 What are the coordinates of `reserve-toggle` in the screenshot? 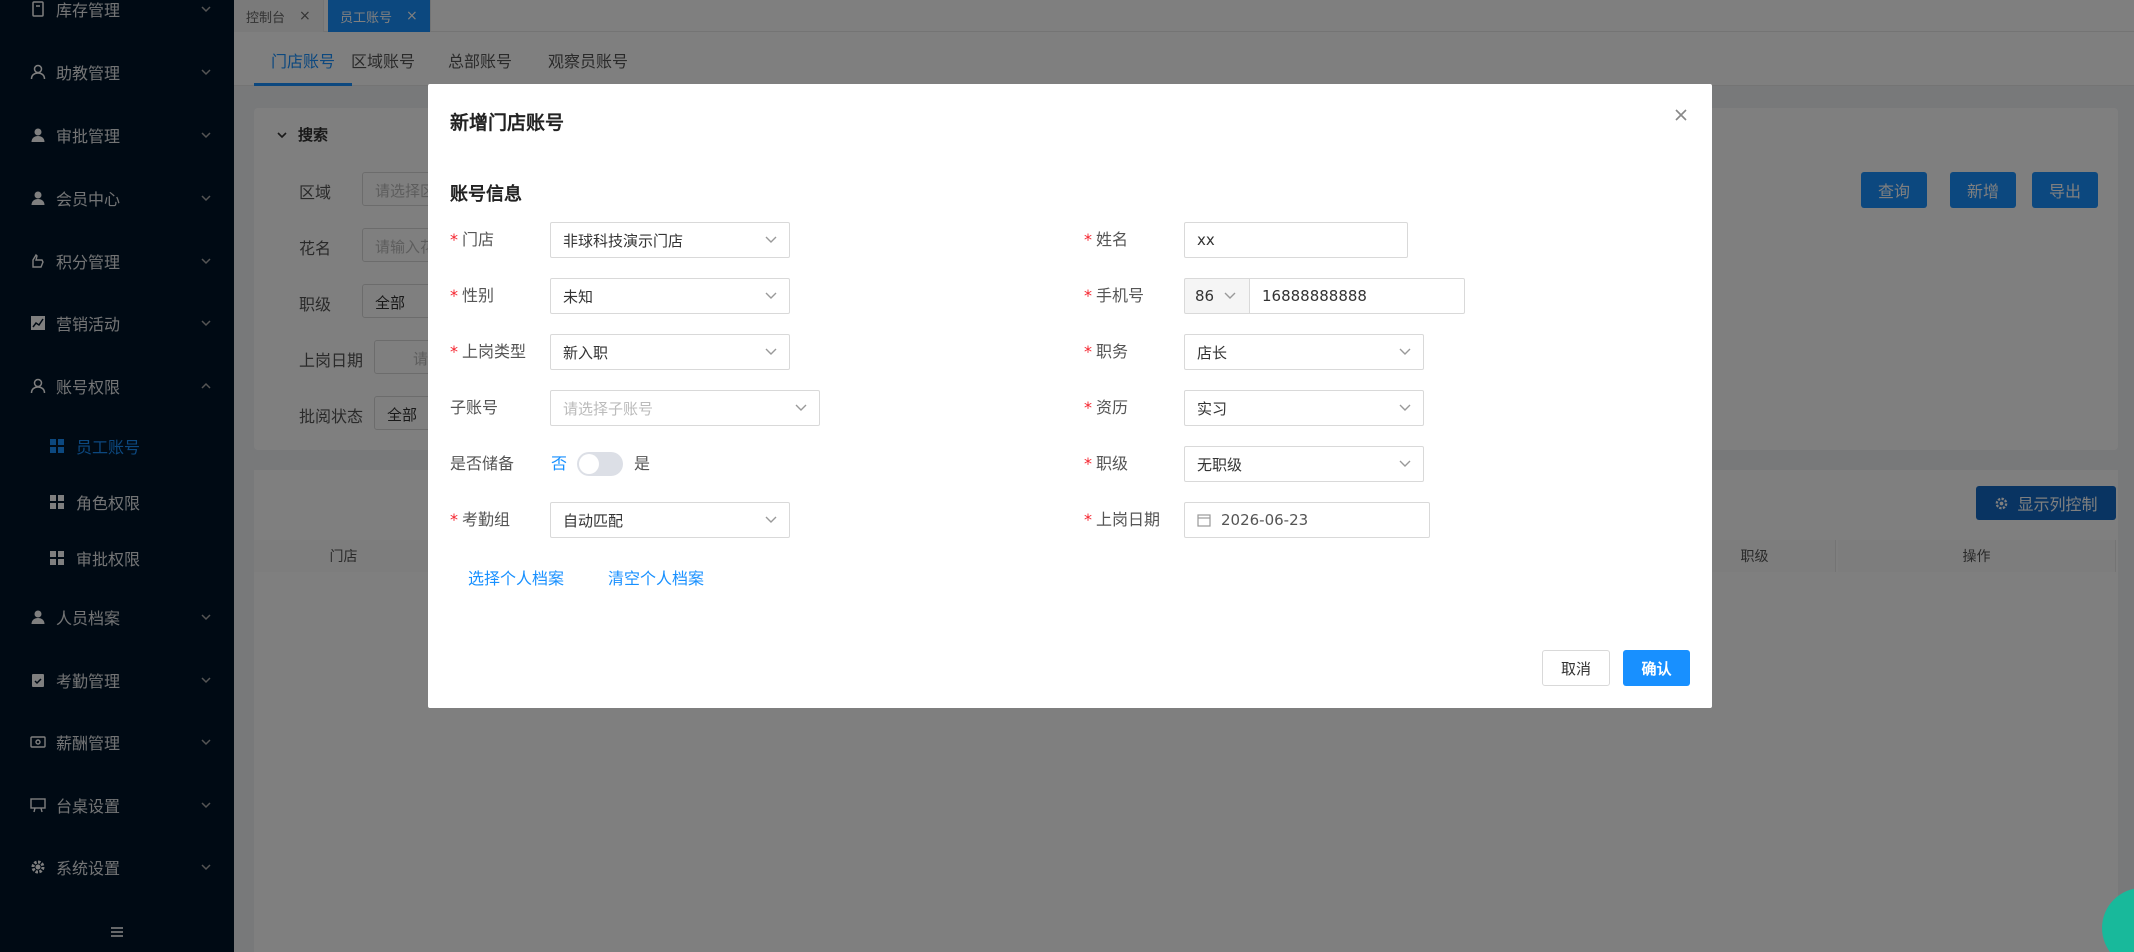 It's located at (600, 464).